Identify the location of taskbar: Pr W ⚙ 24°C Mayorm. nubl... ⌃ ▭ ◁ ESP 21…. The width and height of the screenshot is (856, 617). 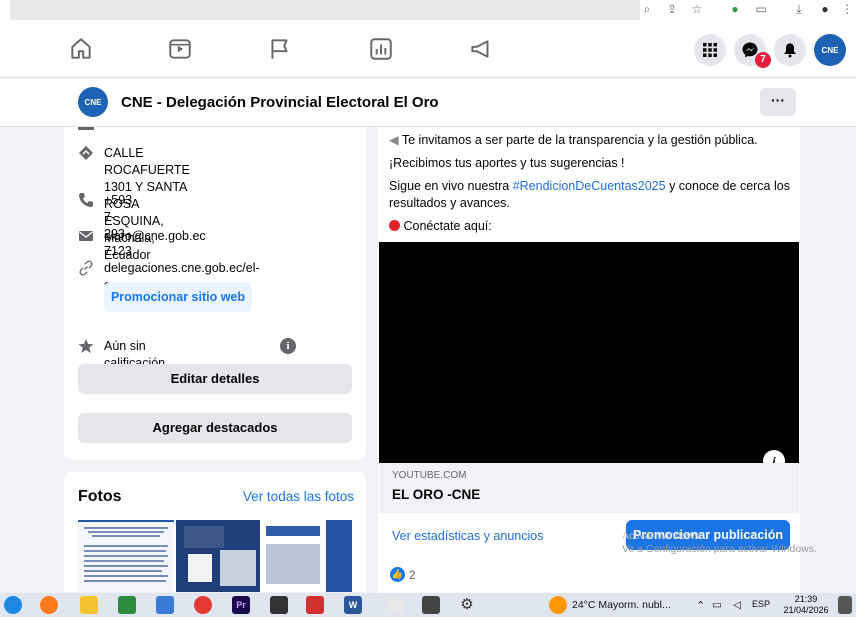
(428, 605).